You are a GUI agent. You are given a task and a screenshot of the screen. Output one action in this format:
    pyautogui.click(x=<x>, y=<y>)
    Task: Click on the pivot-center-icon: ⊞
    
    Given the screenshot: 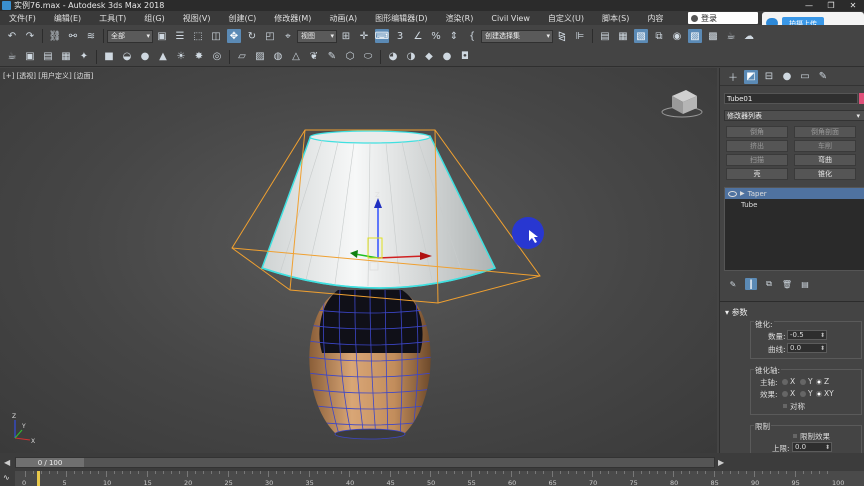 What is the action you would take?
    pyautogui.click(x=346, y=36)
    